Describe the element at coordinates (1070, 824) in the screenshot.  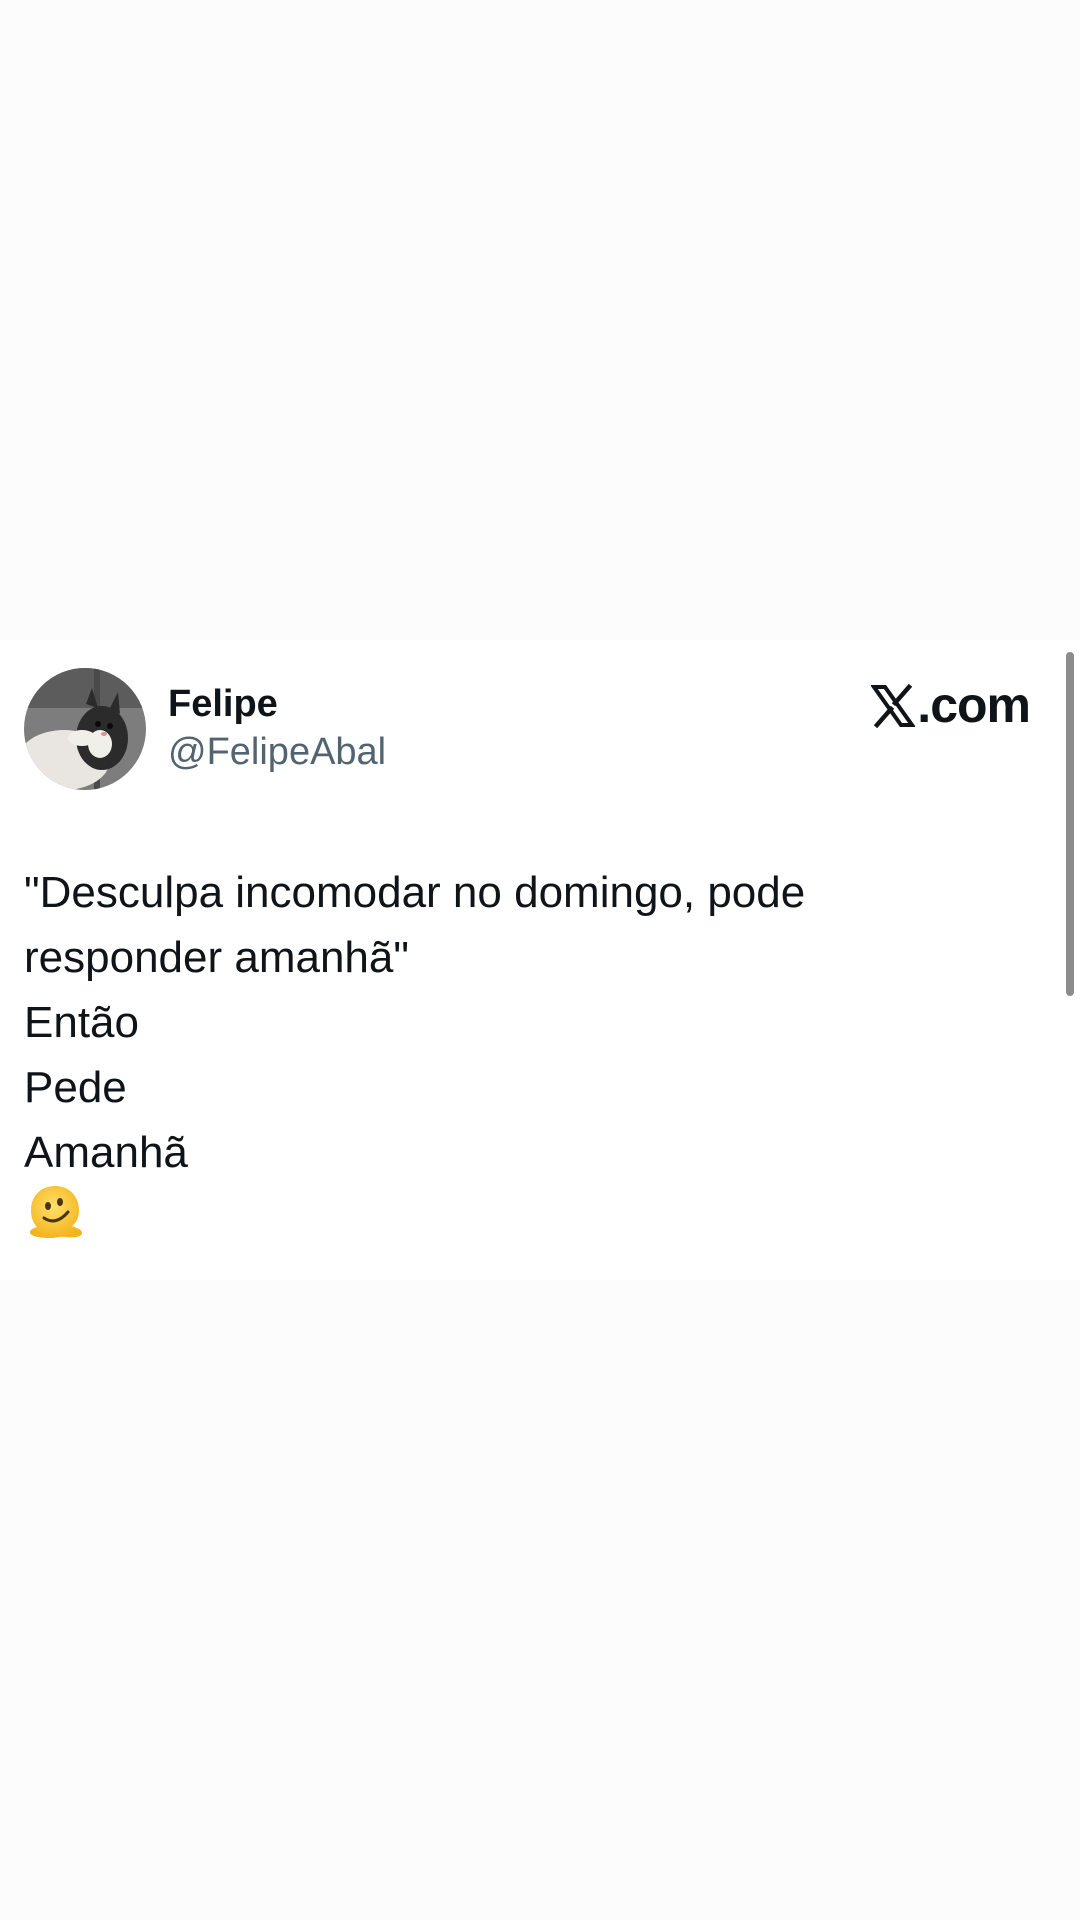
I see `scrollbar` at that location.